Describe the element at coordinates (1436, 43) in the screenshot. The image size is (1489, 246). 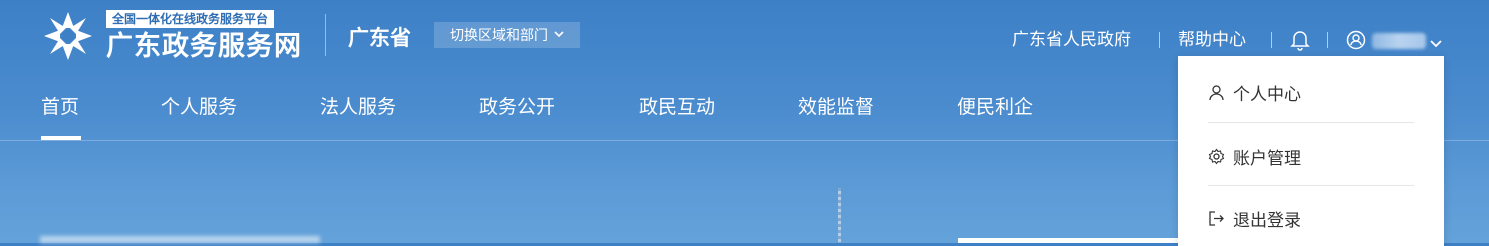
I see `user-chevron-down-icon` at that location.